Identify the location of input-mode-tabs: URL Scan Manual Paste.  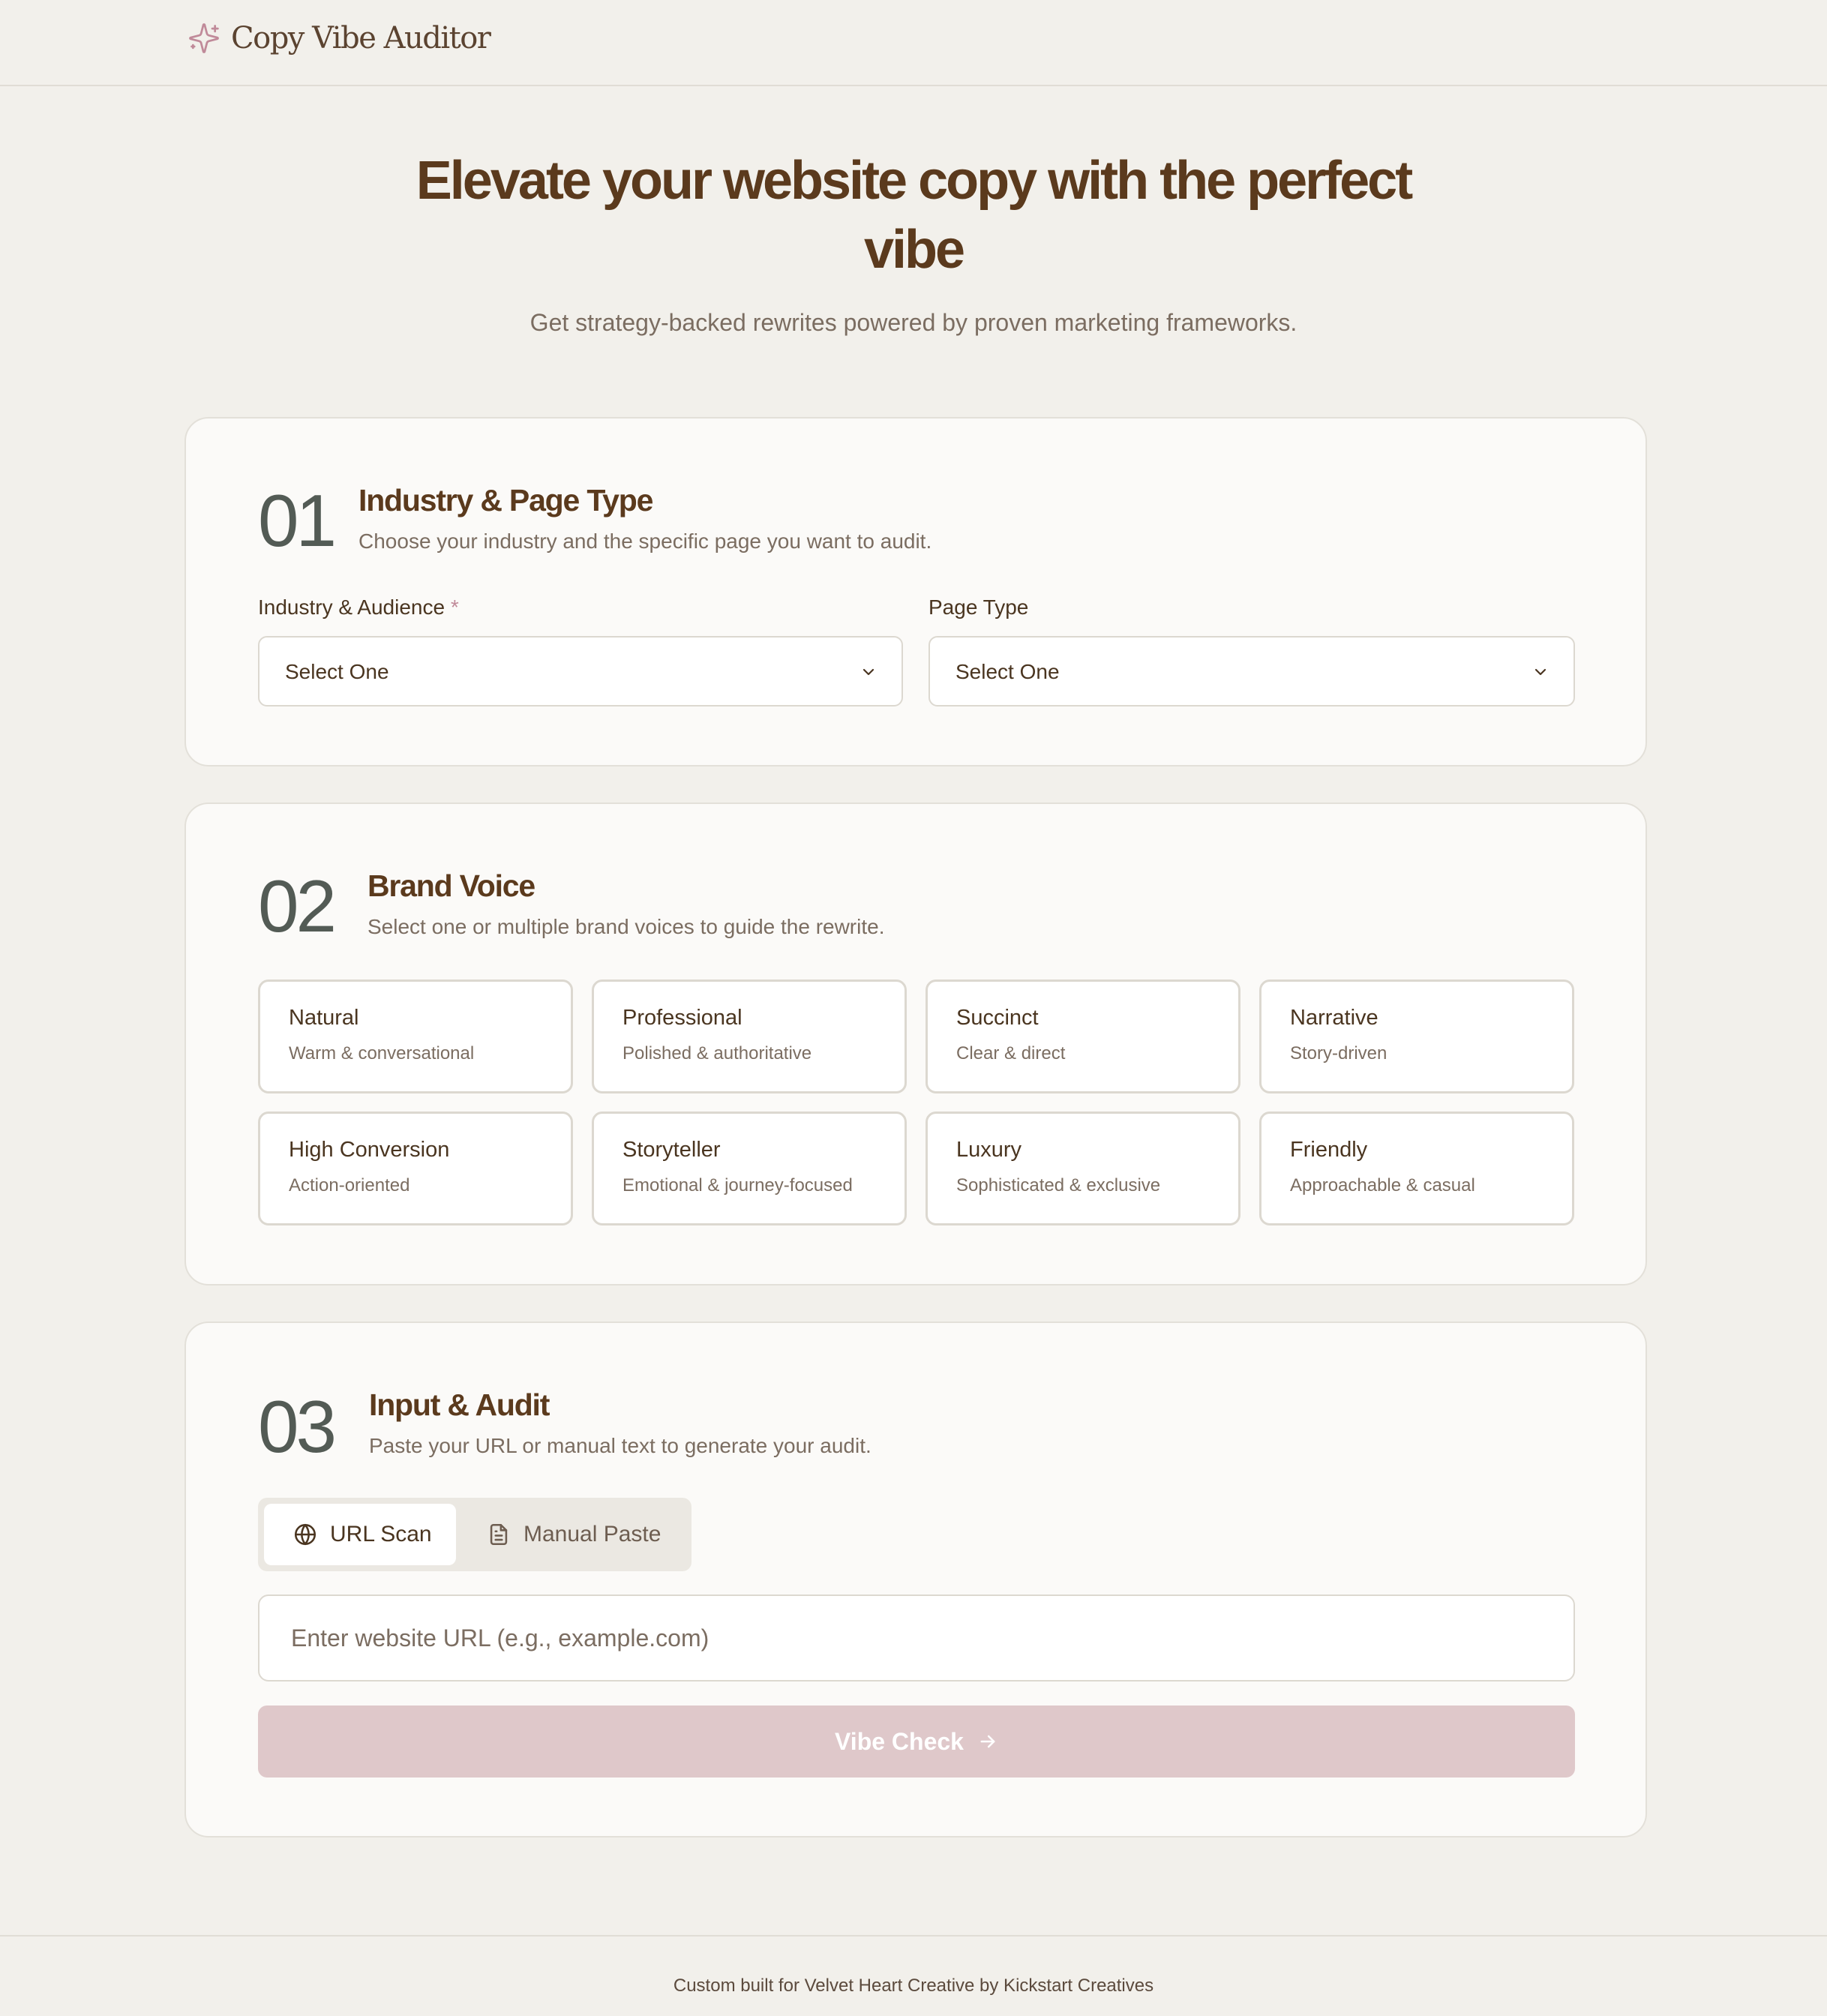
(475, 1534).